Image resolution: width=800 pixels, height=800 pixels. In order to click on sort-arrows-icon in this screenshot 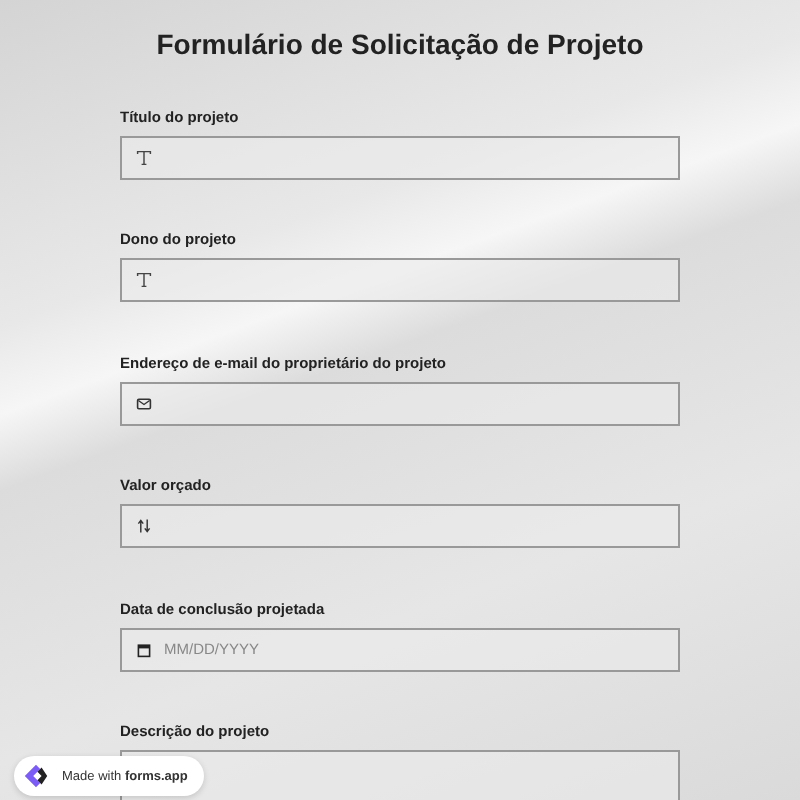, I will do `click(144, 526)`.